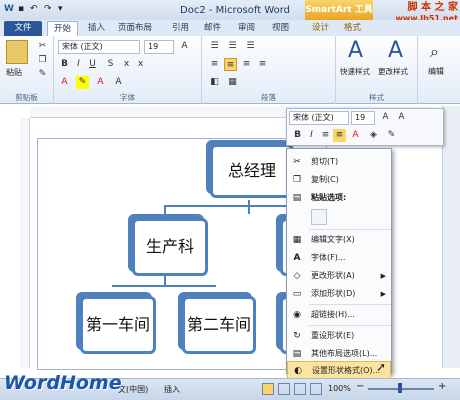 This screenshot has height=400, width=460. Describe the element at coordinates (339, 294) in the screenshot. I see `menu-add-shape: ▭ 添加形状(D) ▶` at that location.